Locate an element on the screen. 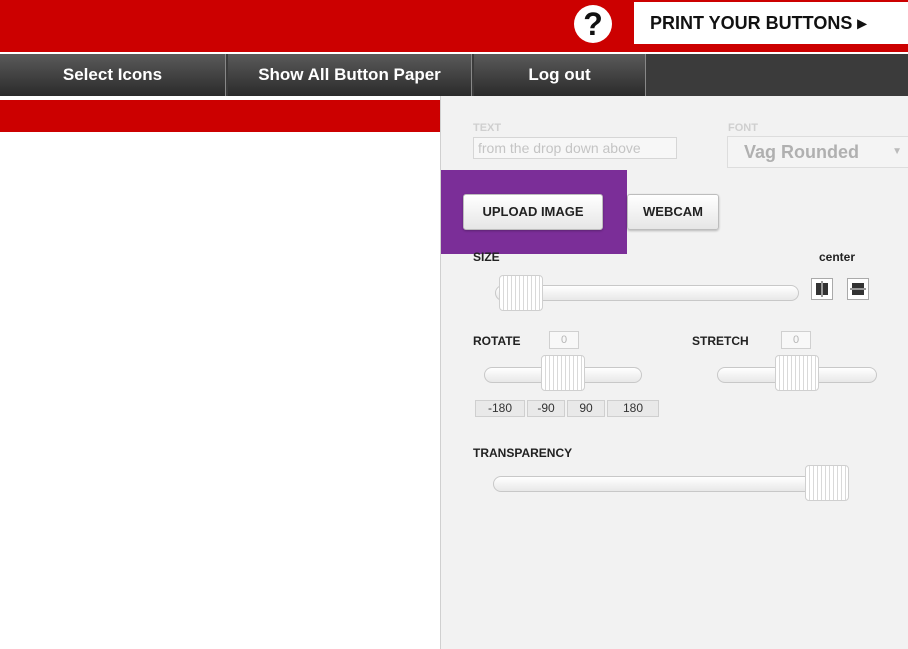 The image size is (908, 649). transparency-slider-track is located at coordinates (671, 484).